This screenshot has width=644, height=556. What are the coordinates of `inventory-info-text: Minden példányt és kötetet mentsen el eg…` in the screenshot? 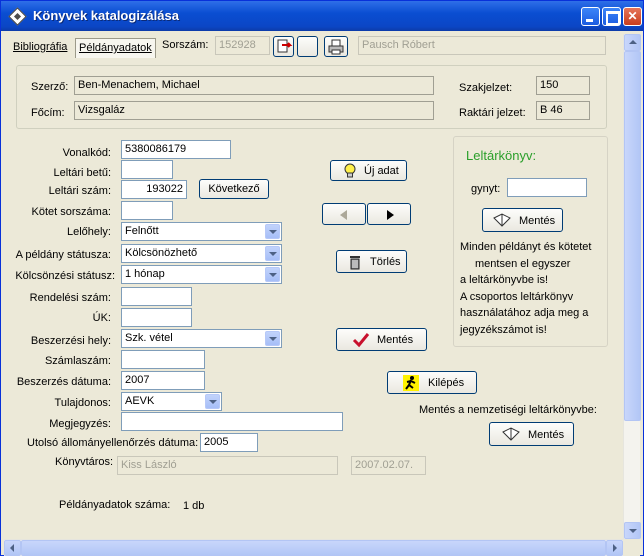 It's located at (535, 288).